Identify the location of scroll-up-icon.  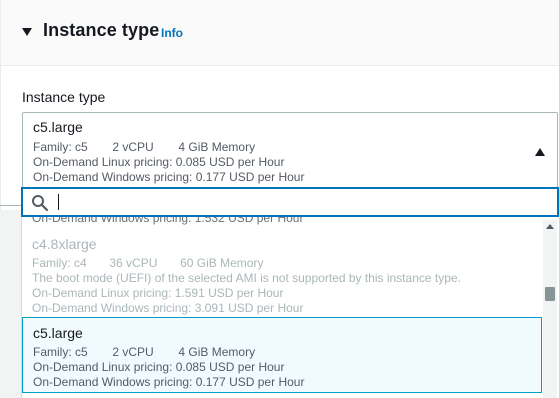
(550, 226).